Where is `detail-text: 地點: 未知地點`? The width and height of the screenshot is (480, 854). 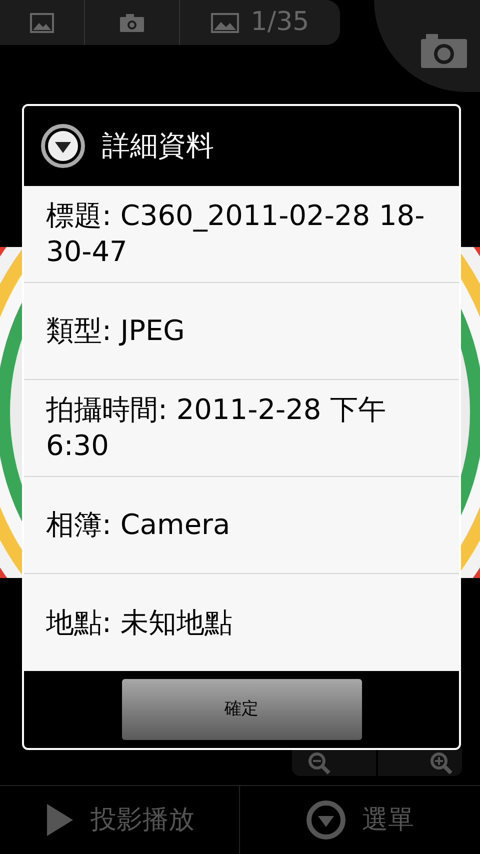 detail-text: 地點: 未知地點 is located at coordinates (139, 622).